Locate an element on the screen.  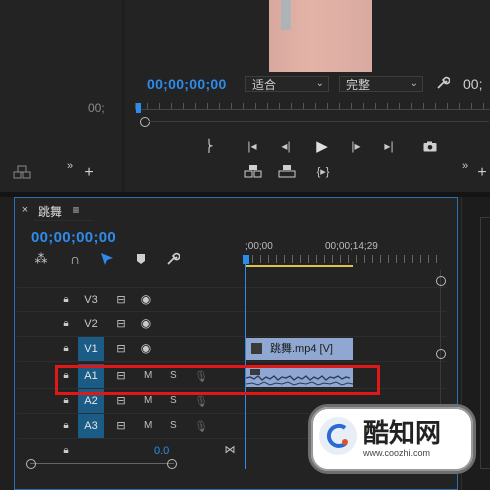
track-label-v3: V3 is located at coordinates (91, 300).